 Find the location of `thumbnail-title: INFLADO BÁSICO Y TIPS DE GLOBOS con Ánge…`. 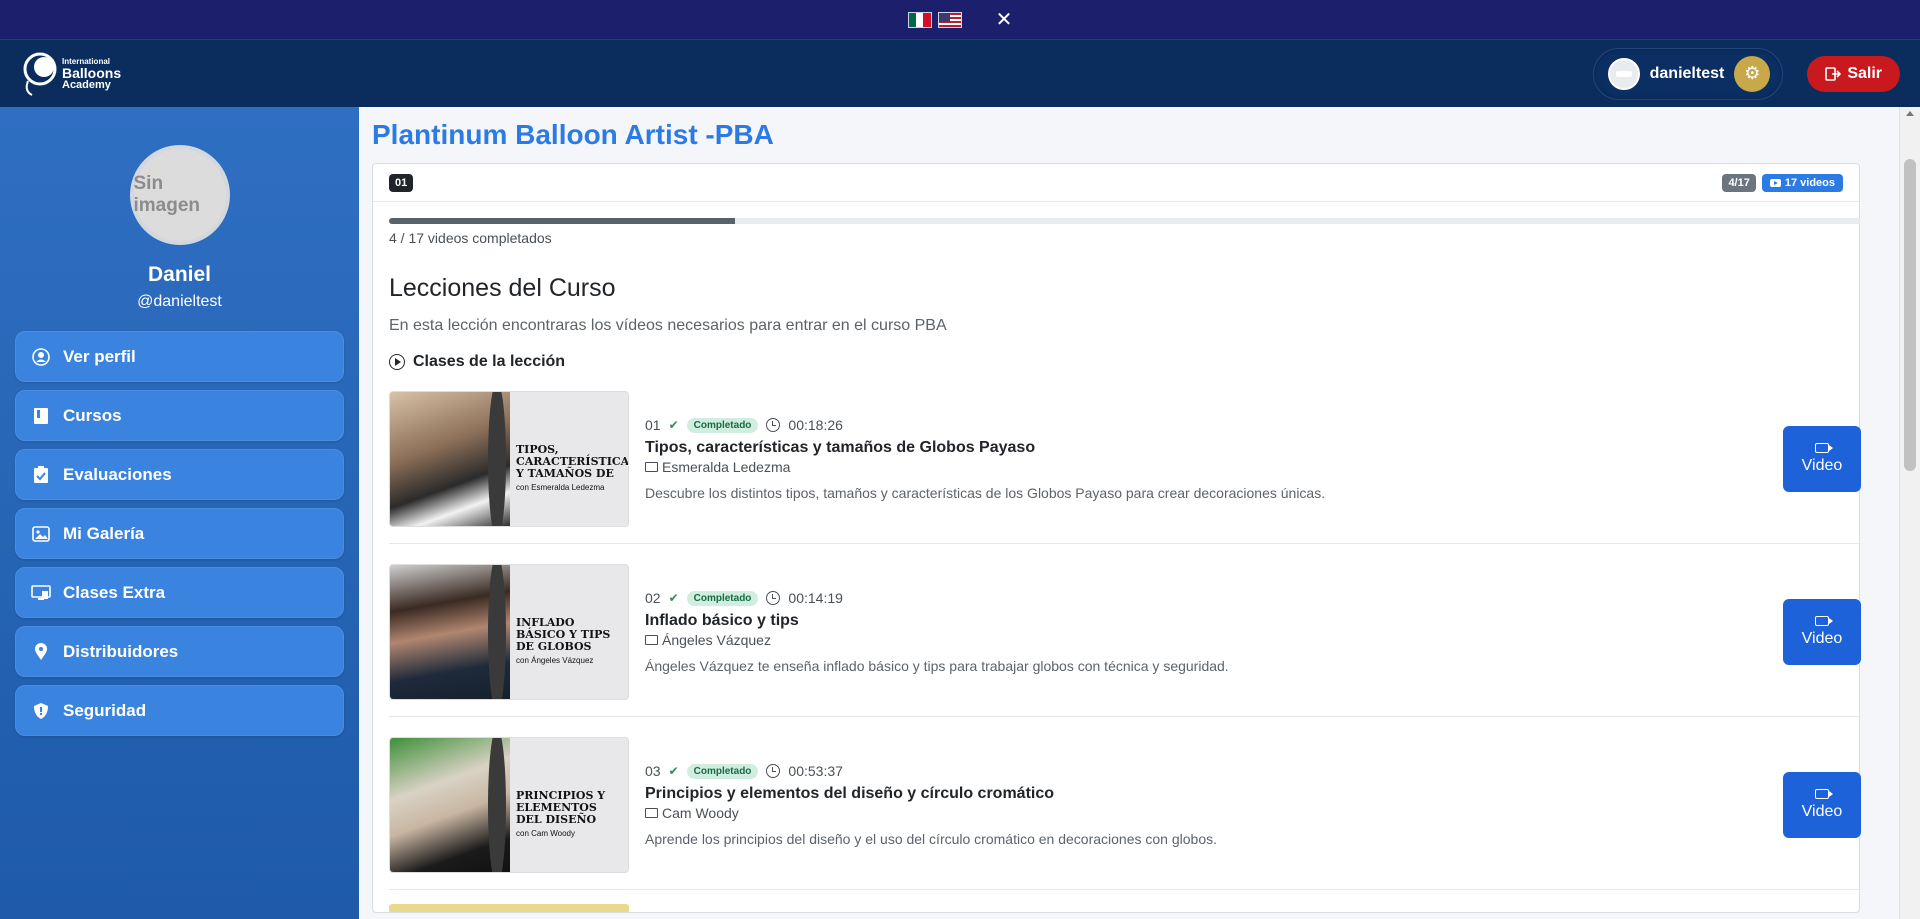

thumbnail-title: INFLADO BÁSICO Y TIPS DE GLOBOS con Ánge… is located at coordinates (571, 642).